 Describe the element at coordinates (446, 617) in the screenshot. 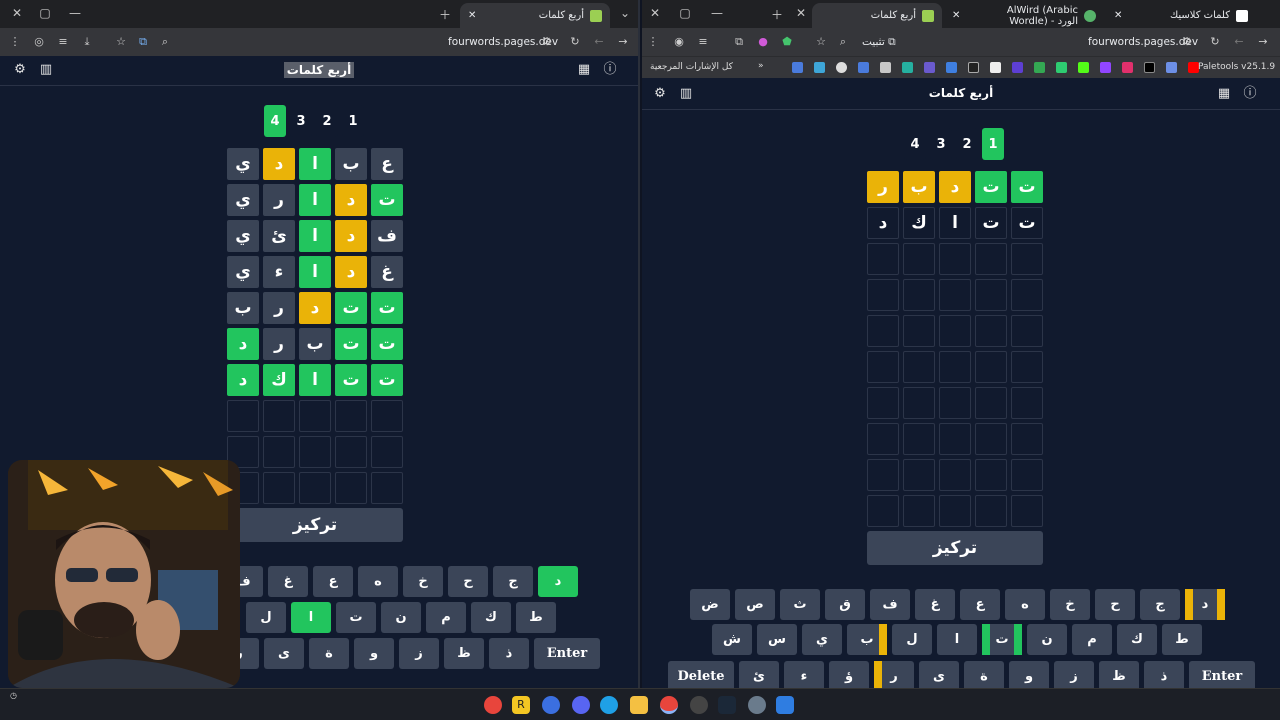

I see `letter-key: م` at that location.